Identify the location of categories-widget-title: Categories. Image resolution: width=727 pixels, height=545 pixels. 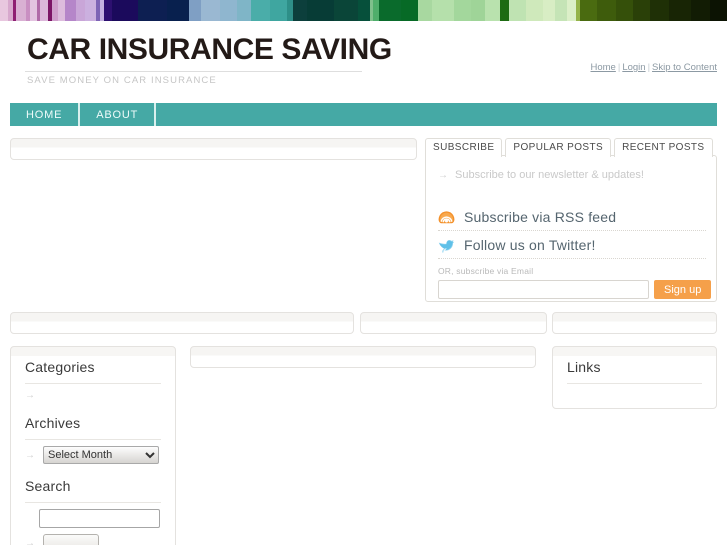
(60, 367).